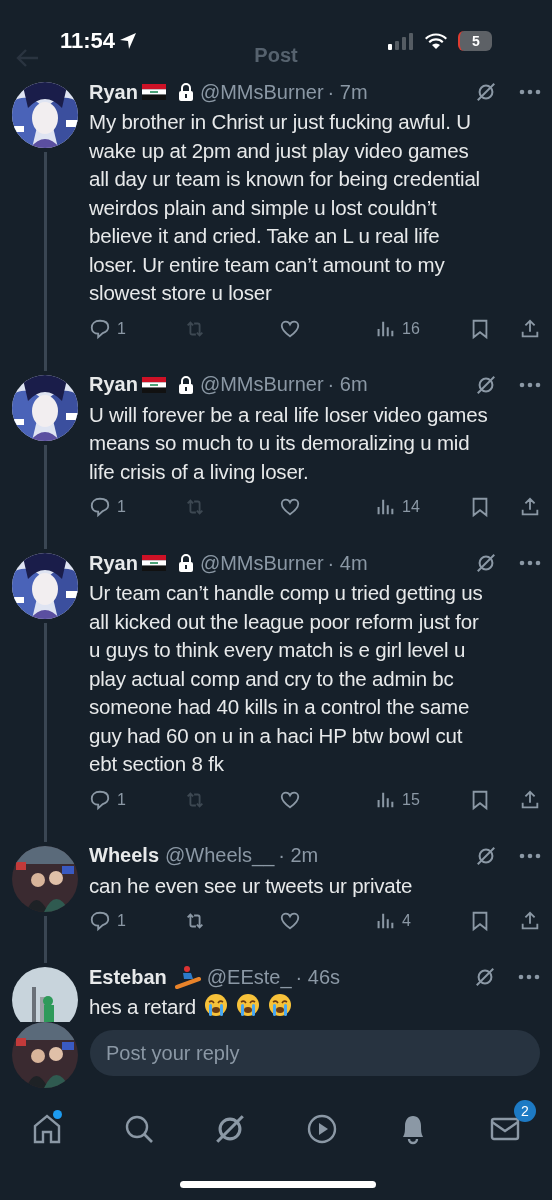 This screenshot has height=1200, width=552. I want to click on author-name: Wheels, so click(124, 855).